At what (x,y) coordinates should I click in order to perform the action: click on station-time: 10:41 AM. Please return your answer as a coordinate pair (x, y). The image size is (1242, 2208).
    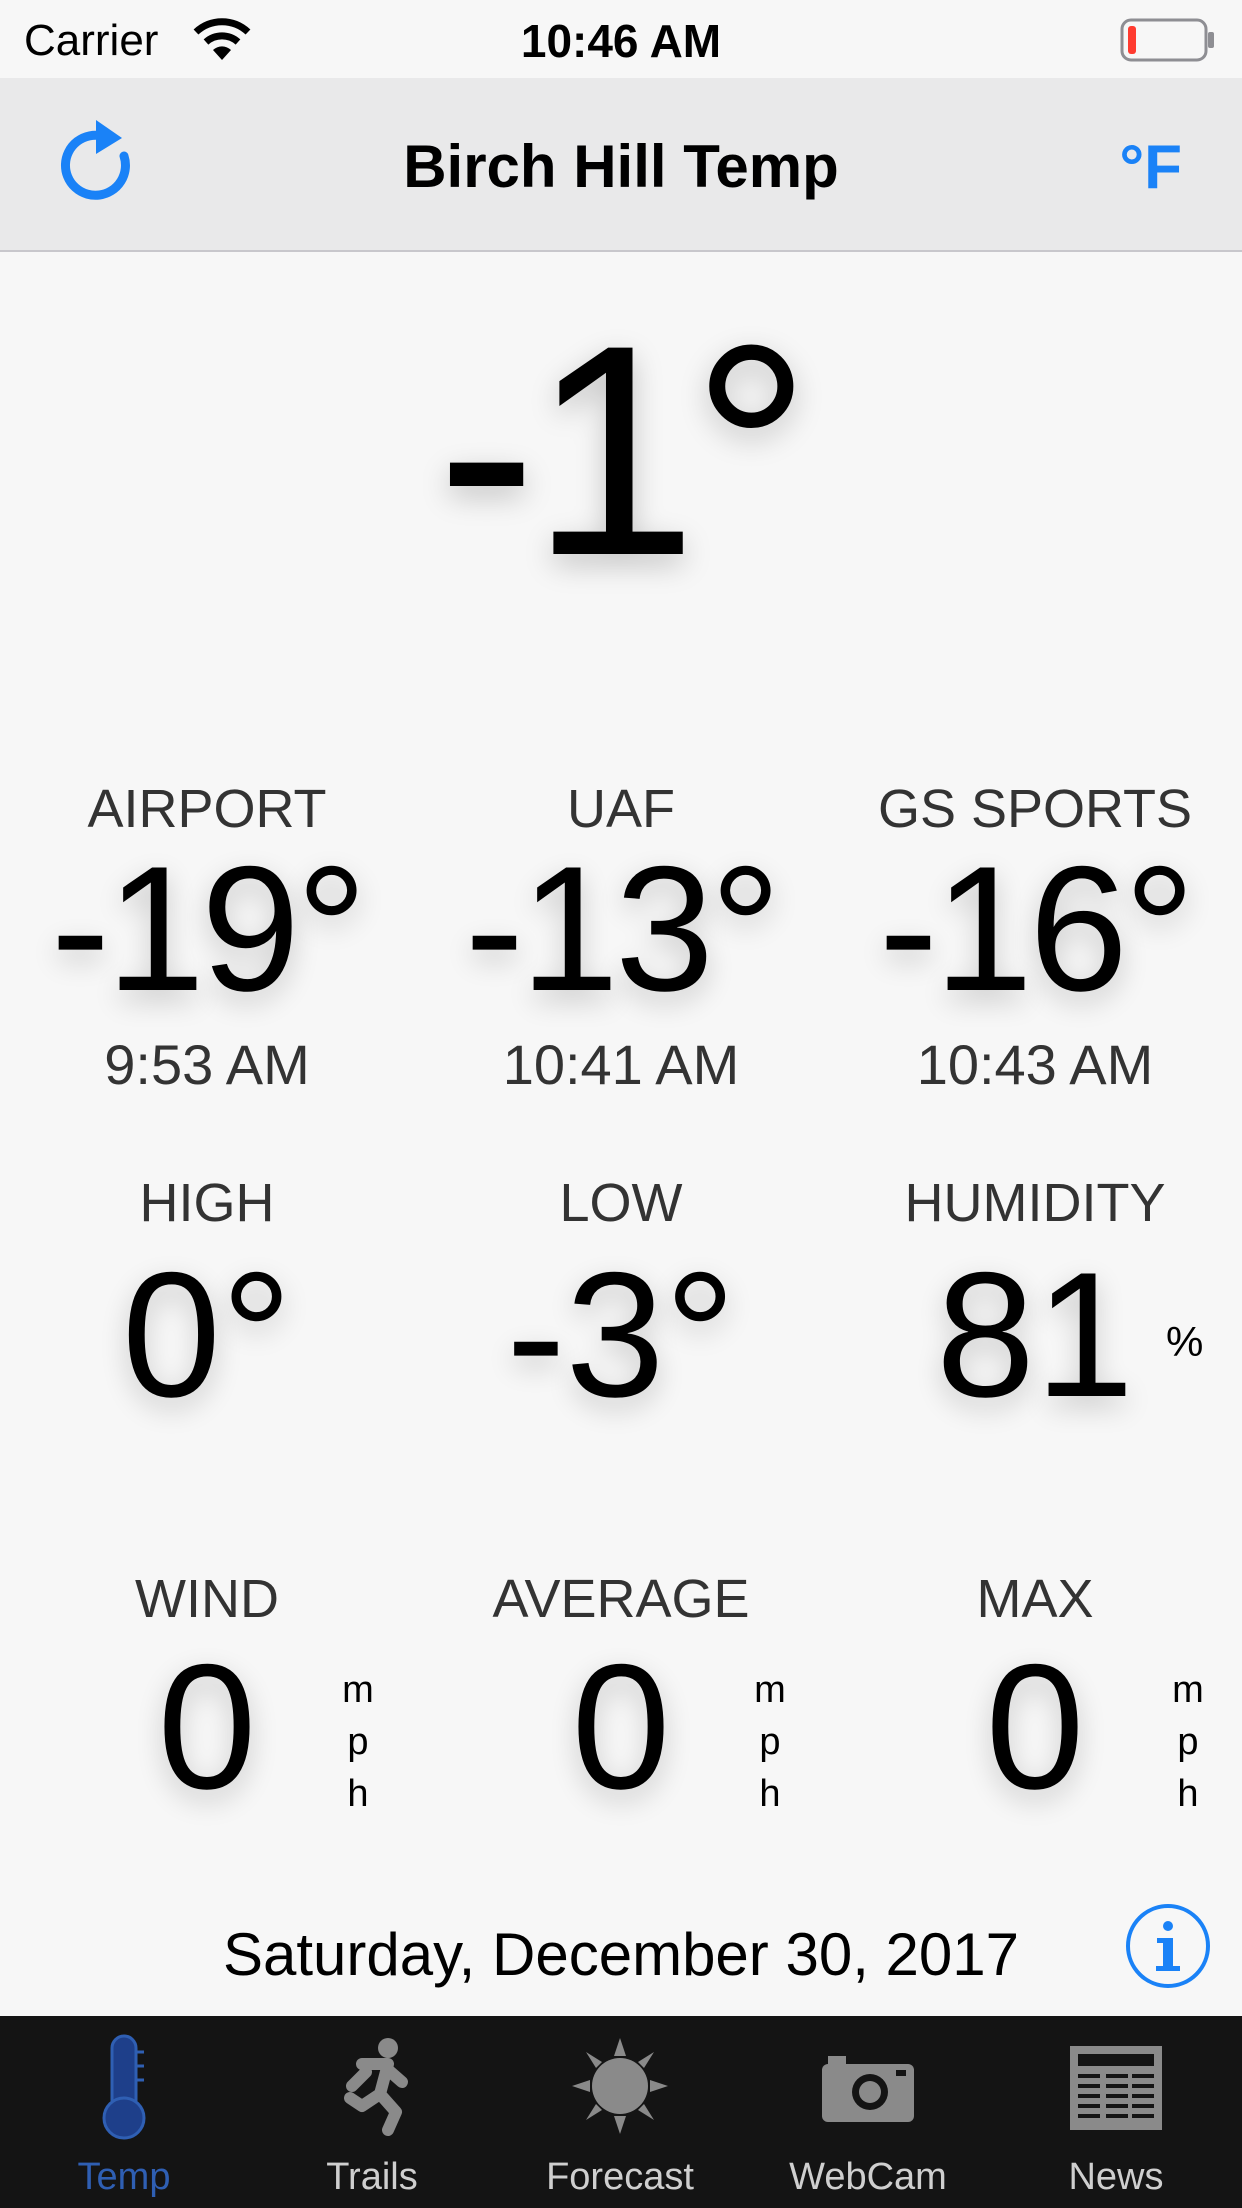
    Looking at the image, I should click on (621, 1064).